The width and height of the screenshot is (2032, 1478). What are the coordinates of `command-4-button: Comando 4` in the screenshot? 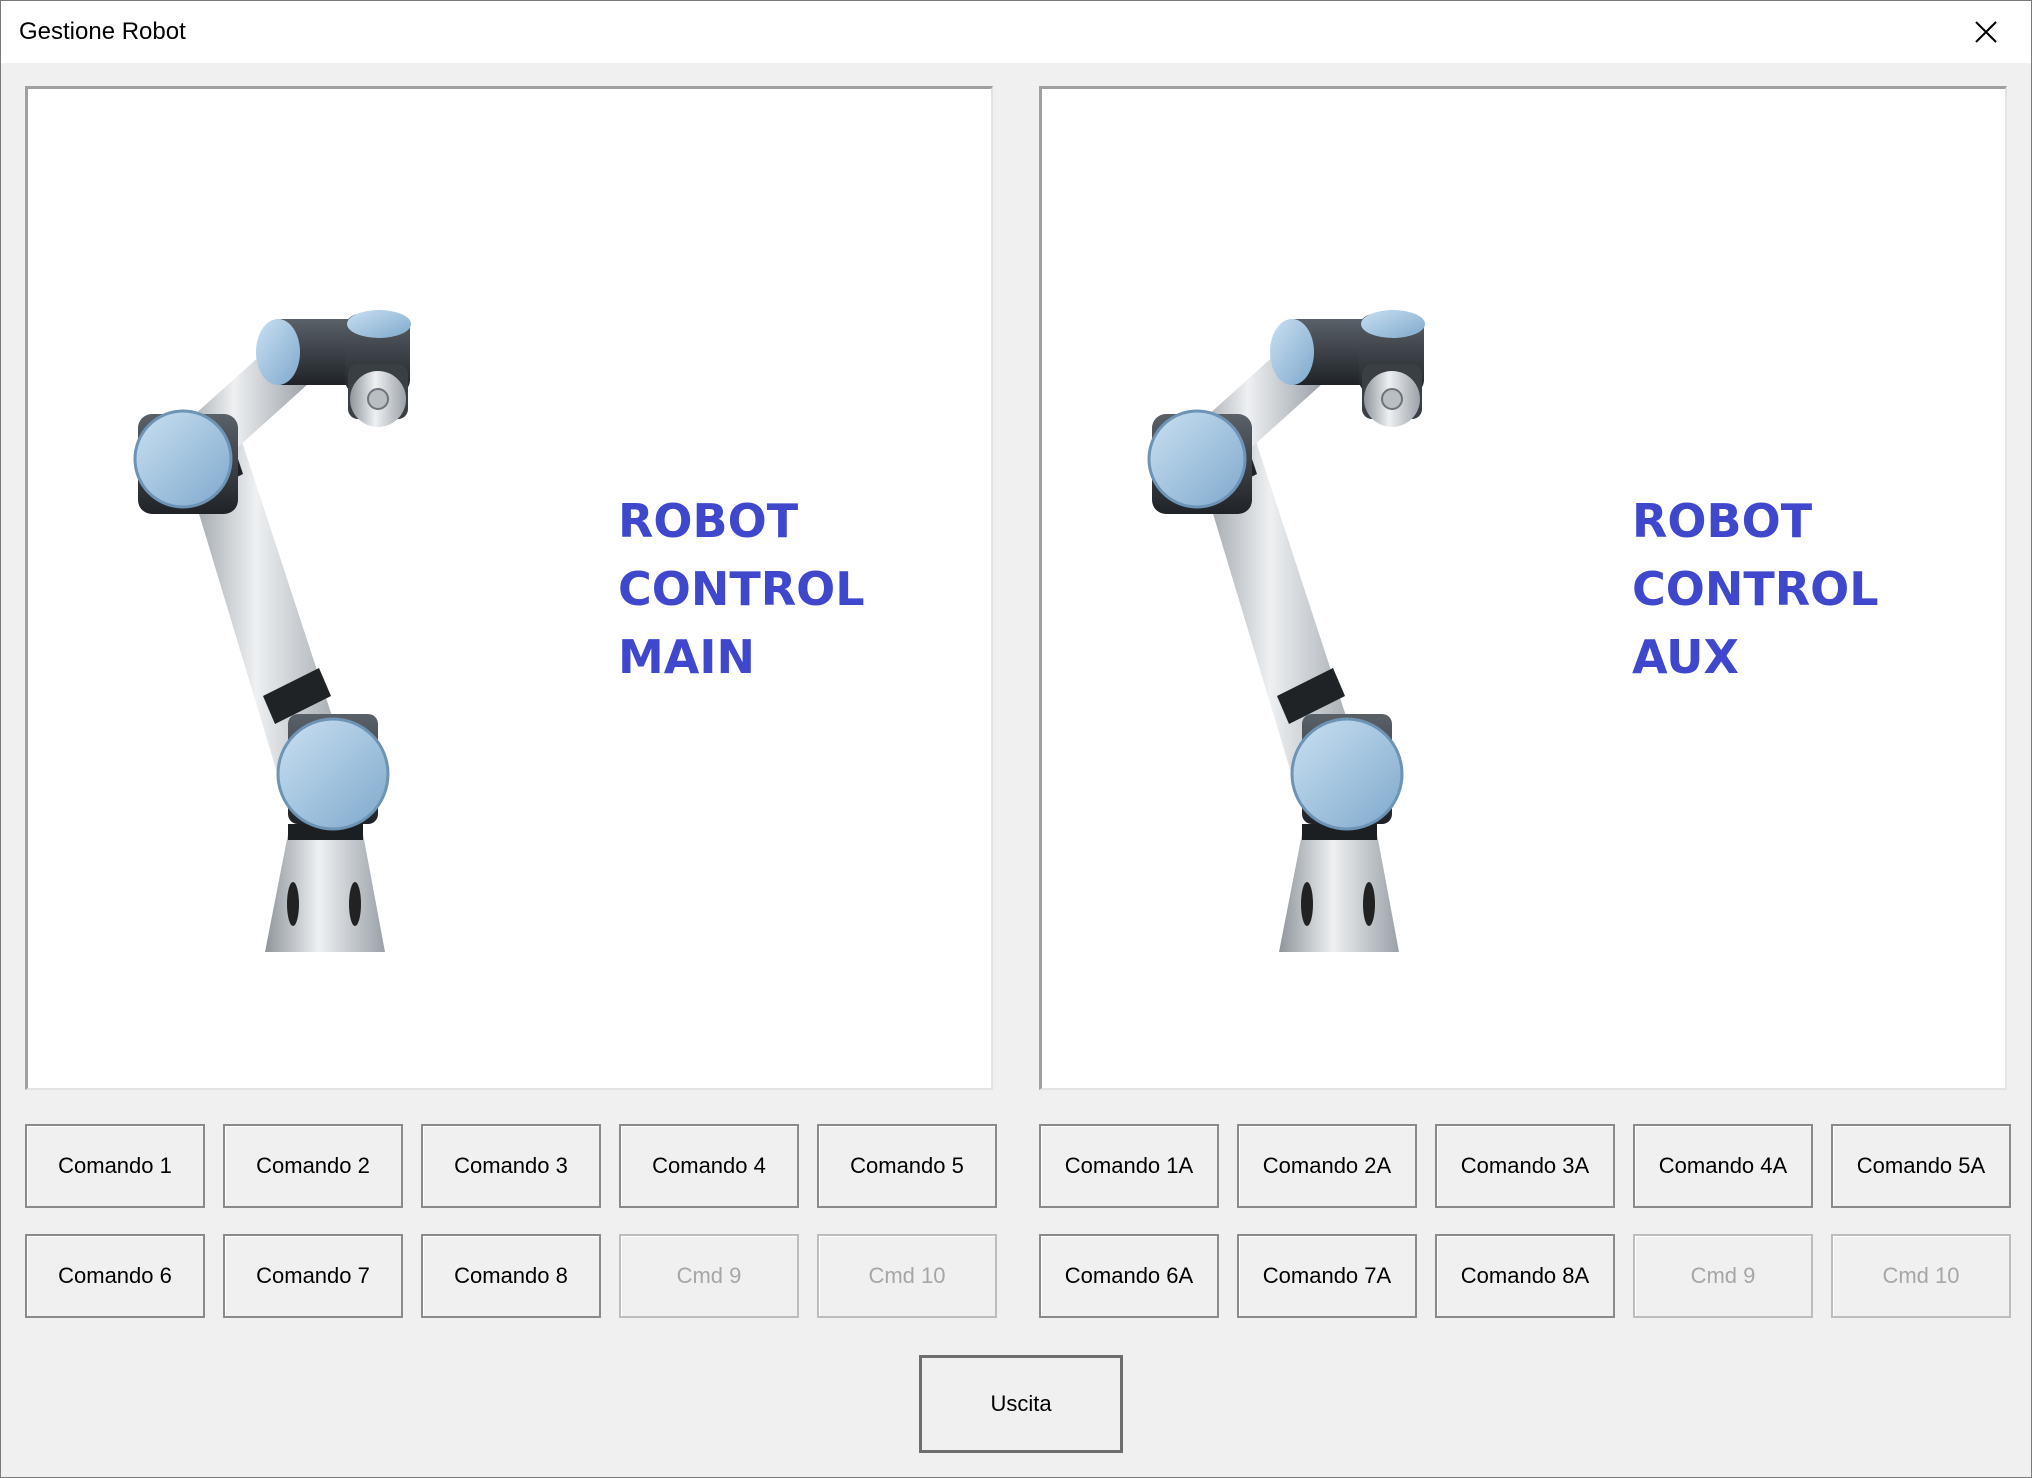 It's located at (709, 1166).